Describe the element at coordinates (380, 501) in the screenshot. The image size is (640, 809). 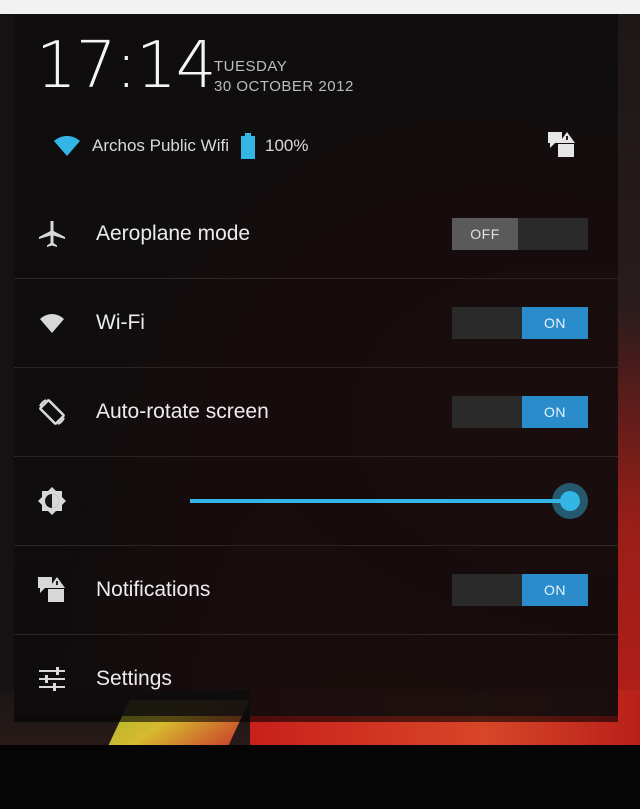
I see `brightness-slider-track` at that location.